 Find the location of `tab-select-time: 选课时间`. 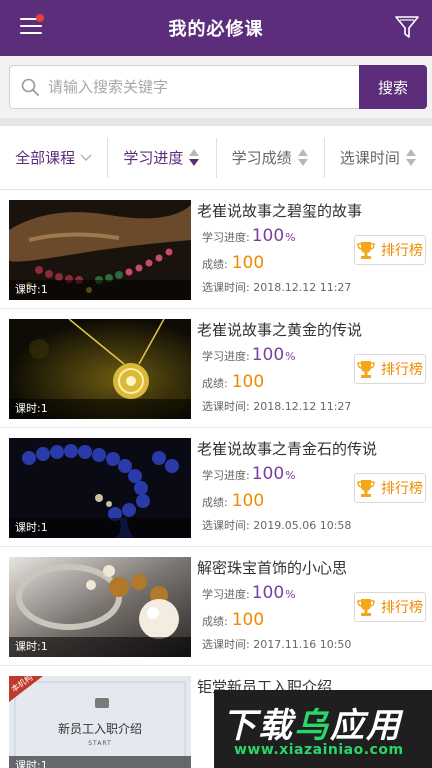

tab-select-time: 选课时间 is located at coordinates (377, 157).